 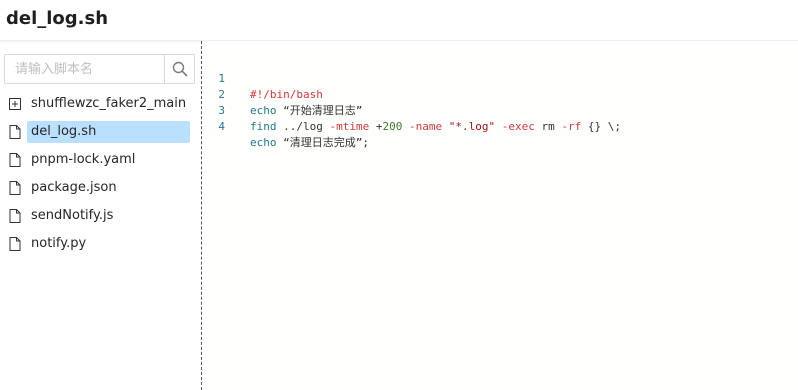 I want to click on code-token: -rf, so click(x=571, y=126).